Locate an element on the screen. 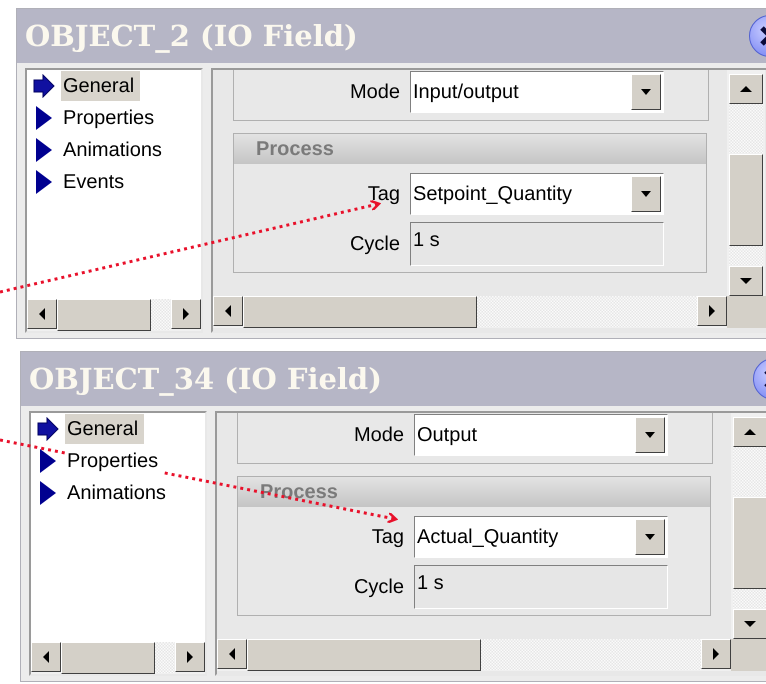  dropdown-field: Output is located at coordinates (541, 435).